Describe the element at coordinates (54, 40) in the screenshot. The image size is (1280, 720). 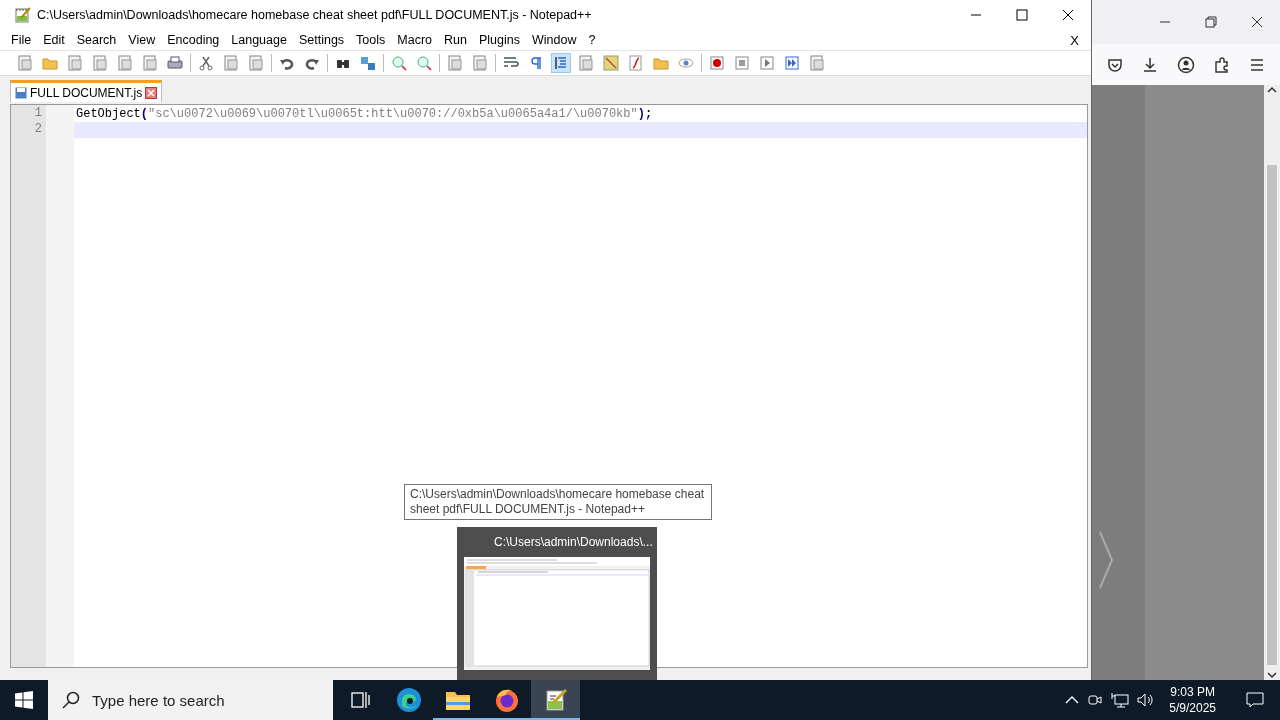
I see `menu-item: Edit` at that location.